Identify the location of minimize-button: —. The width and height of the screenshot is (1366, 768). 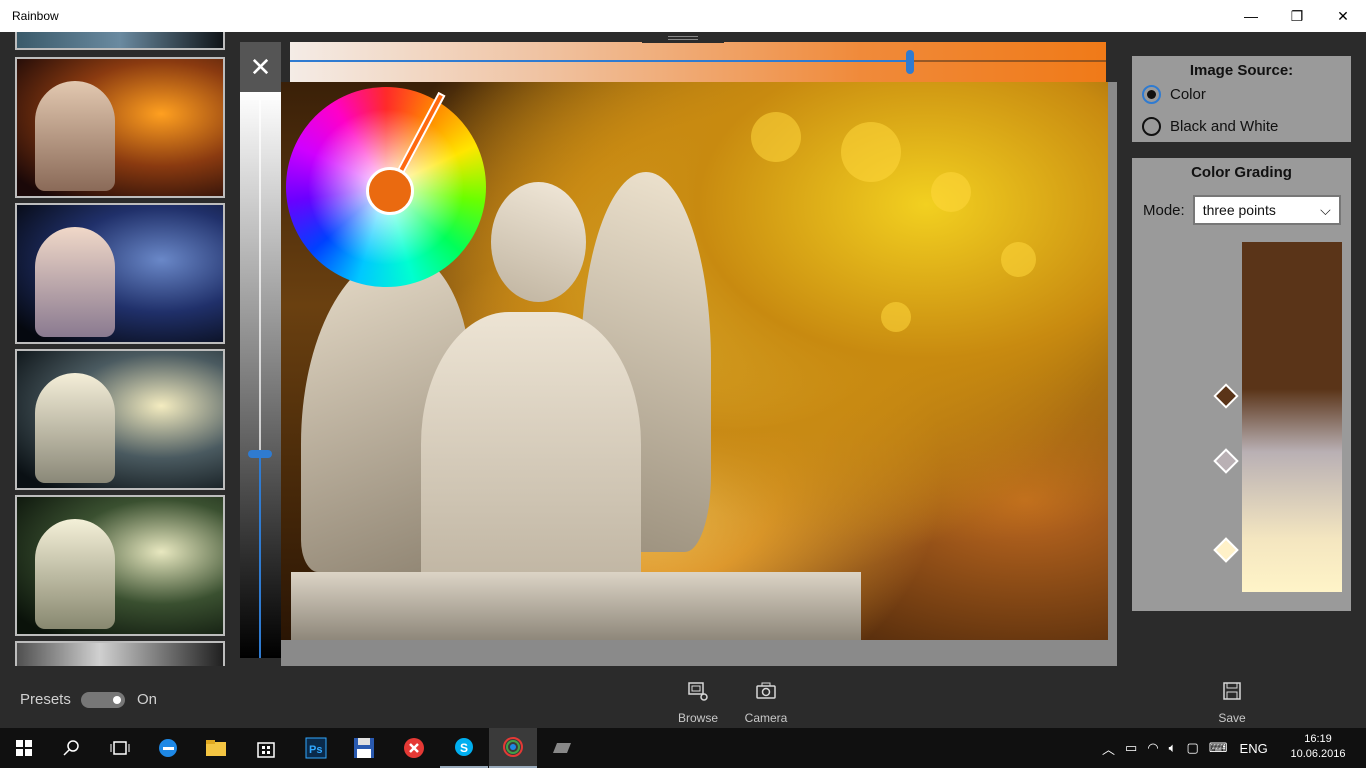
(1251, 16).